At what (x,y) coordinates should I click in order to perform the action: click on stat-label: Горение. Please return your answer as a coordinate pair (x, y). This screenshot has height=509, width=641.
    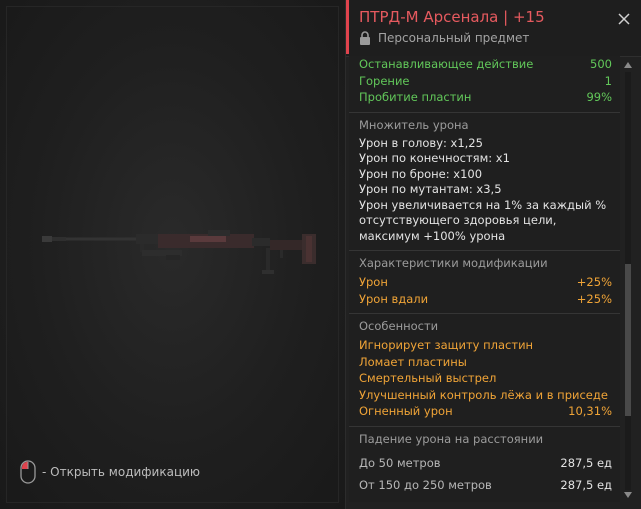
    Looking at the image, I should click on (384, 80).